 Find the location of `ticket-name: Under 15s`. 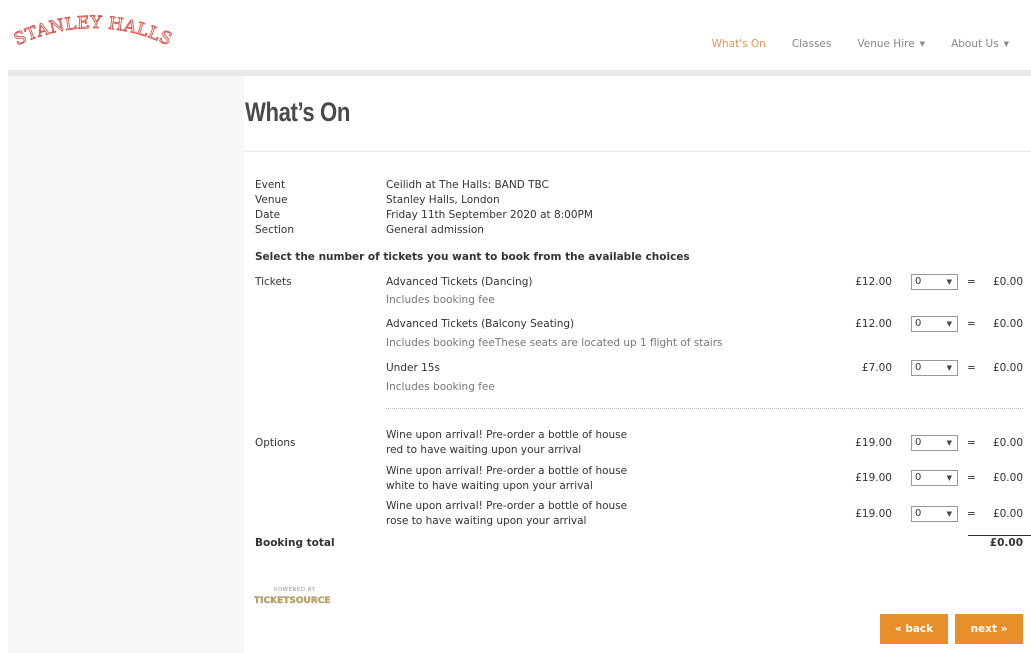

ticket-name: Under 15s is located at coordinates (413, 368).